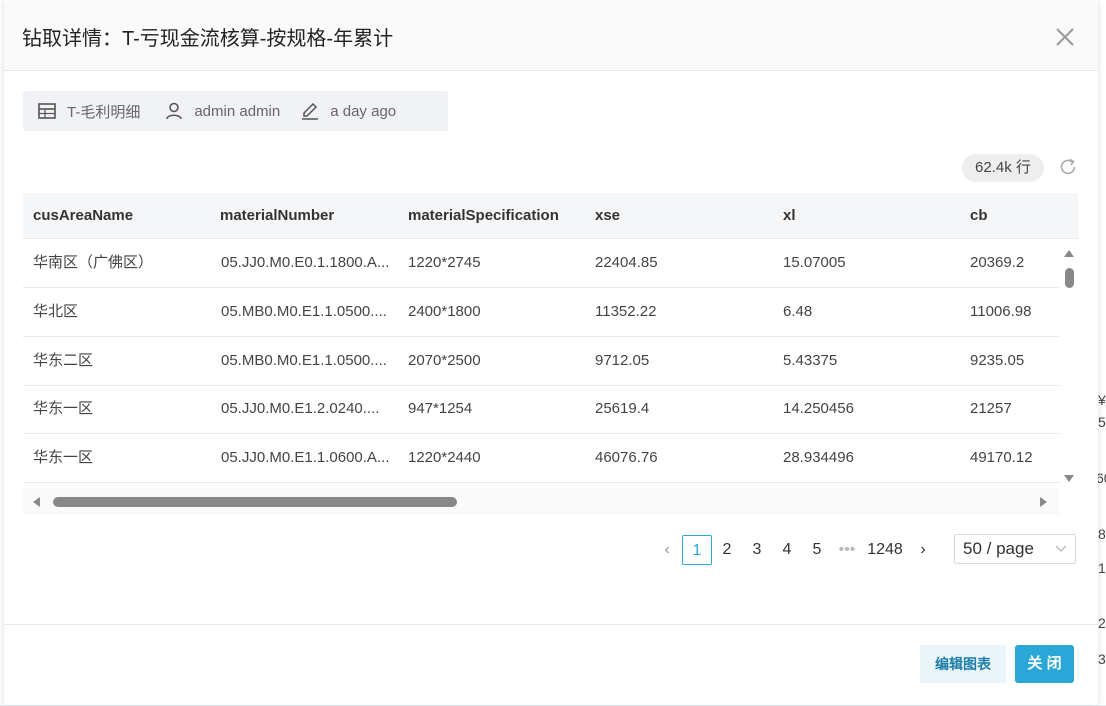 This screenshot has height=706, width=1106. What do you see at coordinates (626, 262) in the screenshot?
I see `table-cell: 22404.85` at bounding box center [626, 262].